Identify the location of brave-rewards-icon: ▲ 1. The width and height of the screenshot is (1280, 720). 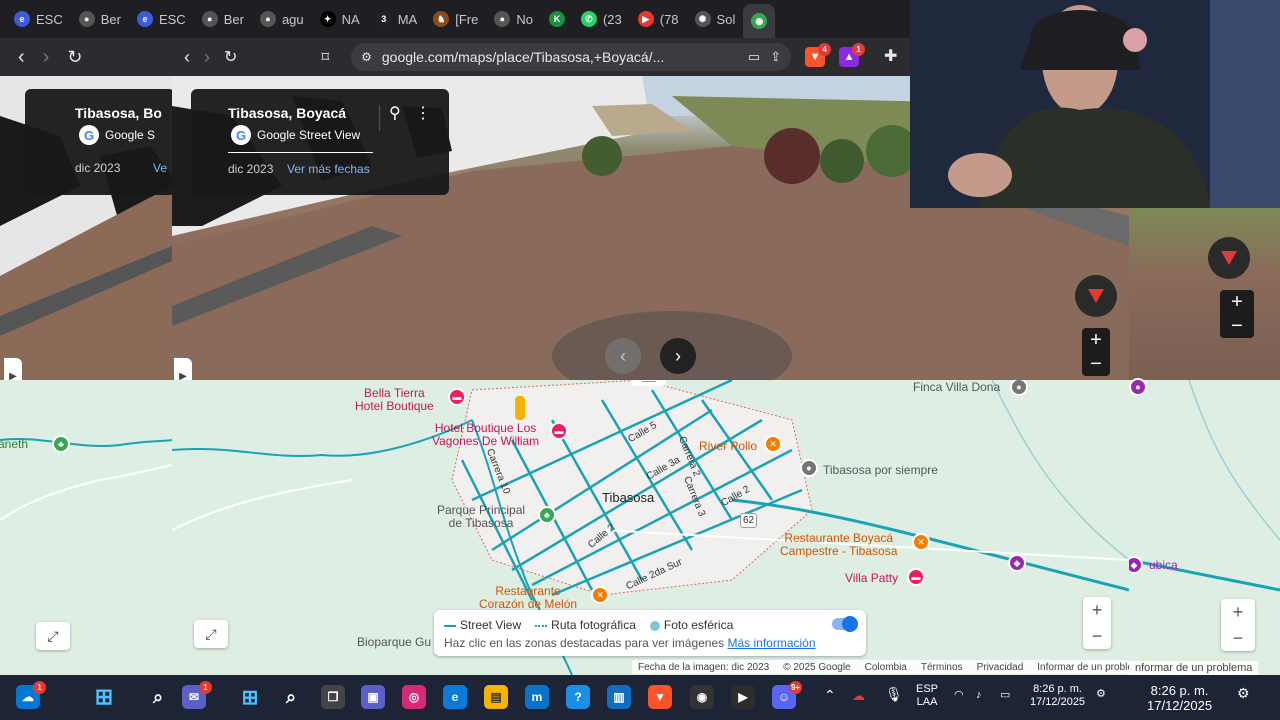
(852, 55).